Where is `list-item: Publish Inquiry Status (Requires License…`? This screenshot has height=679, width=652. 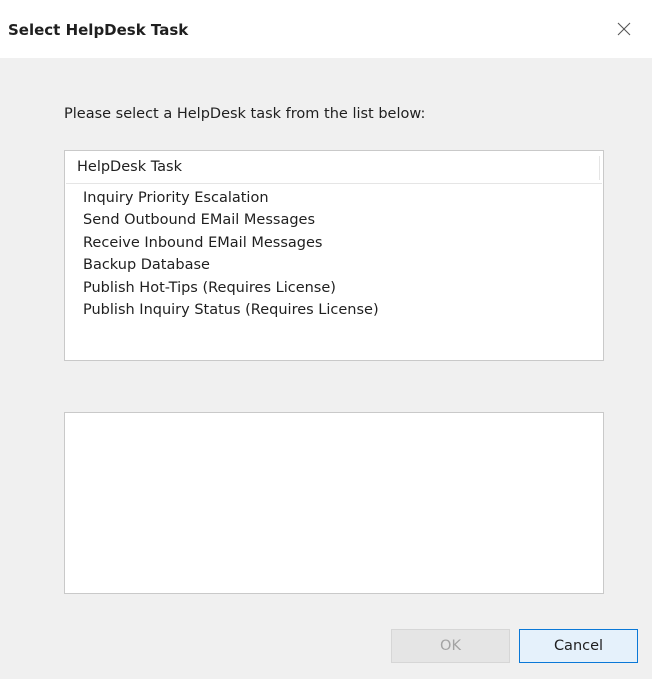
list-item: Publish Inquiry Status (Requires License… is located at coordinates (334, 310).